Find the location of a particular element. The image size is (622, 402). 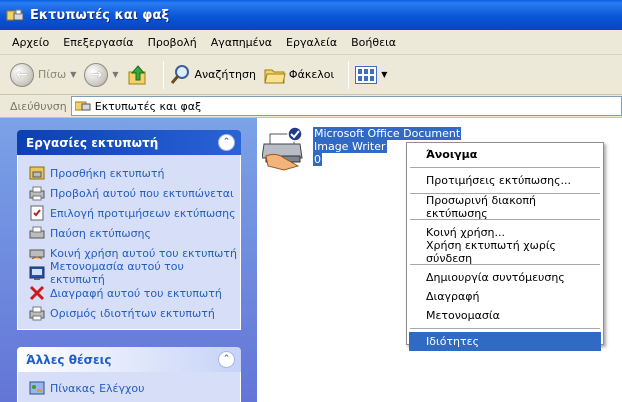

menu-view: Προβολή is located at coordinates (173, 42).